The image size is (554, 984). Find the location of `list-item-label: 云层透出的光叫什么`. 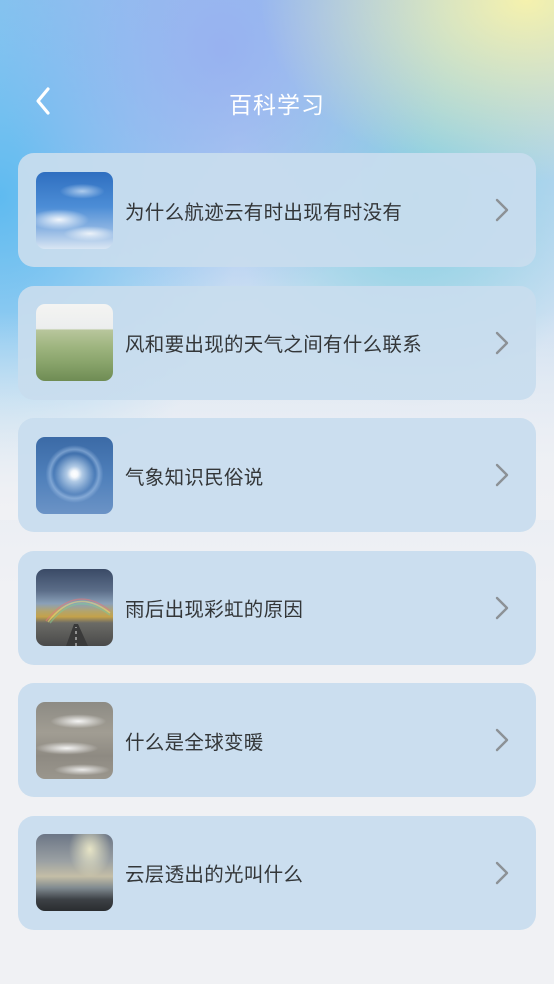

list-item-label: 云层透出的光叫什么 is located at coordinates (214, 874).